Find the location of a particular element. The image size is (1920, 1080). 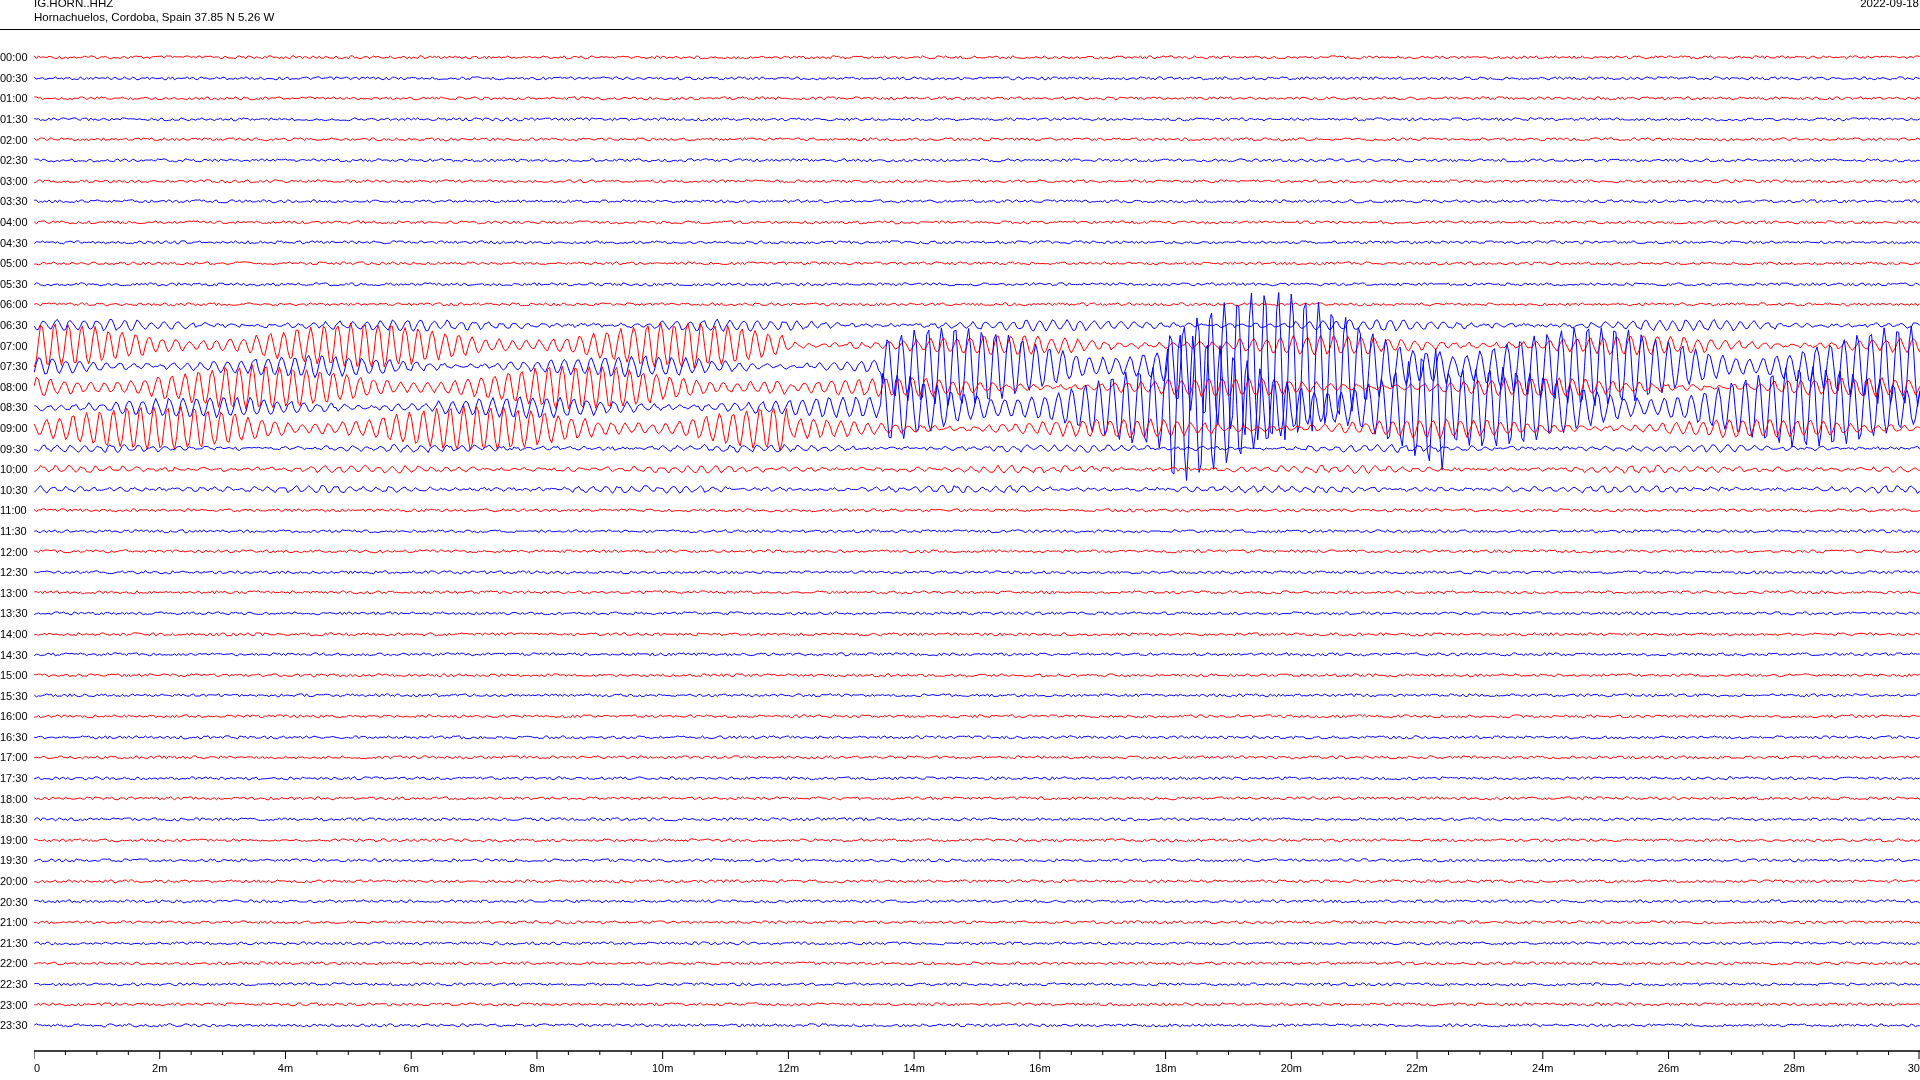

row-time-label: 03:30 is located at coordinates (14, 201).